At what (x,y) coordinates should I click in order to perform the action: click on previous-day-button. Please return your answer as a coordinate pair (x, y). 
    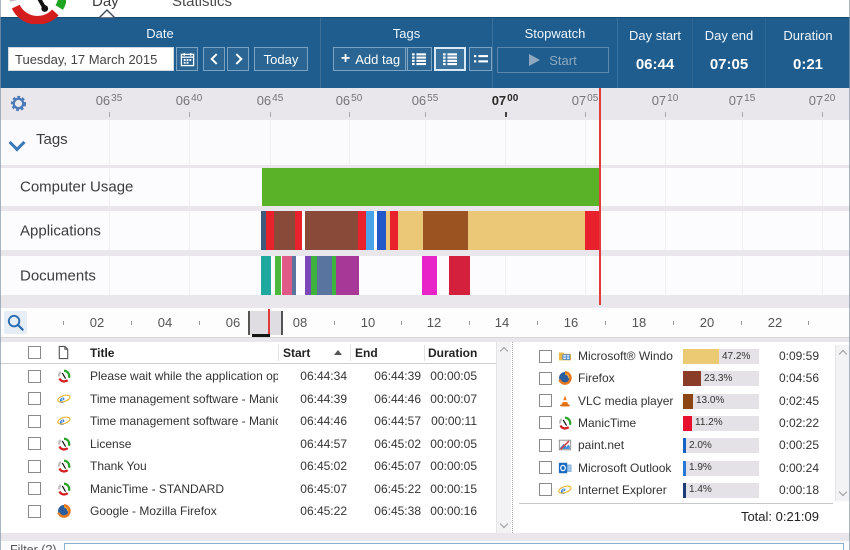
    Looking at the image, I should click on (214, 59).